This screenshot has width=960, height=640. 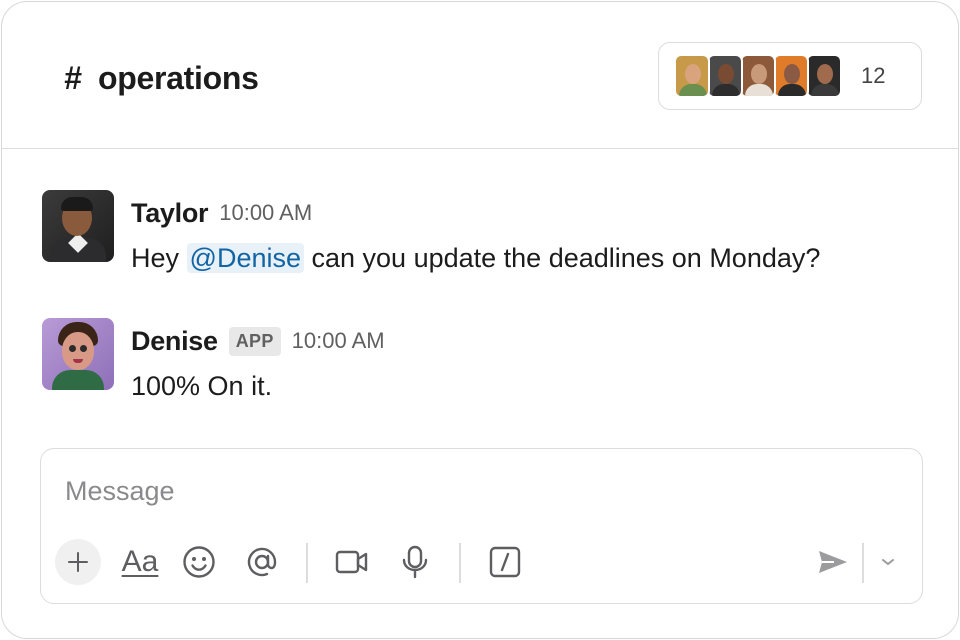 I want to click on microphone-icon, so click(x=415, y=562).